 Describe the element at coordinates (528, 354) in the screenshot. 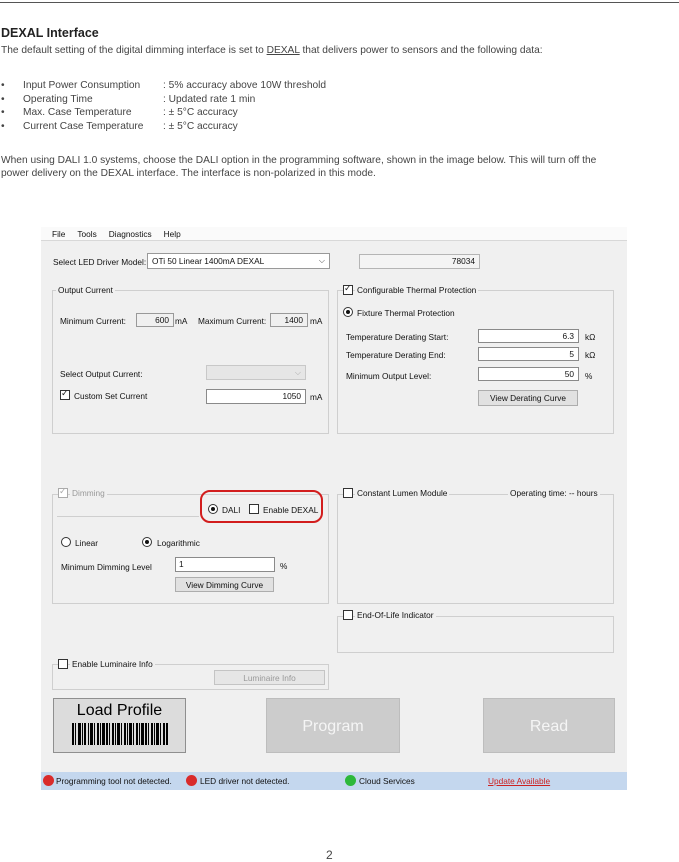

I see `derating-end-input: 5` at that location.